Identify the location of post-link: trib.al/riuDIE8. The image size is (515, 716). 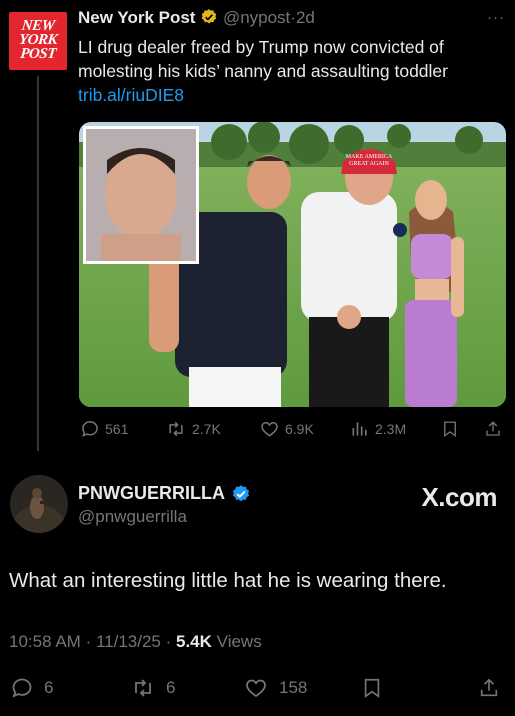
(293, 95).